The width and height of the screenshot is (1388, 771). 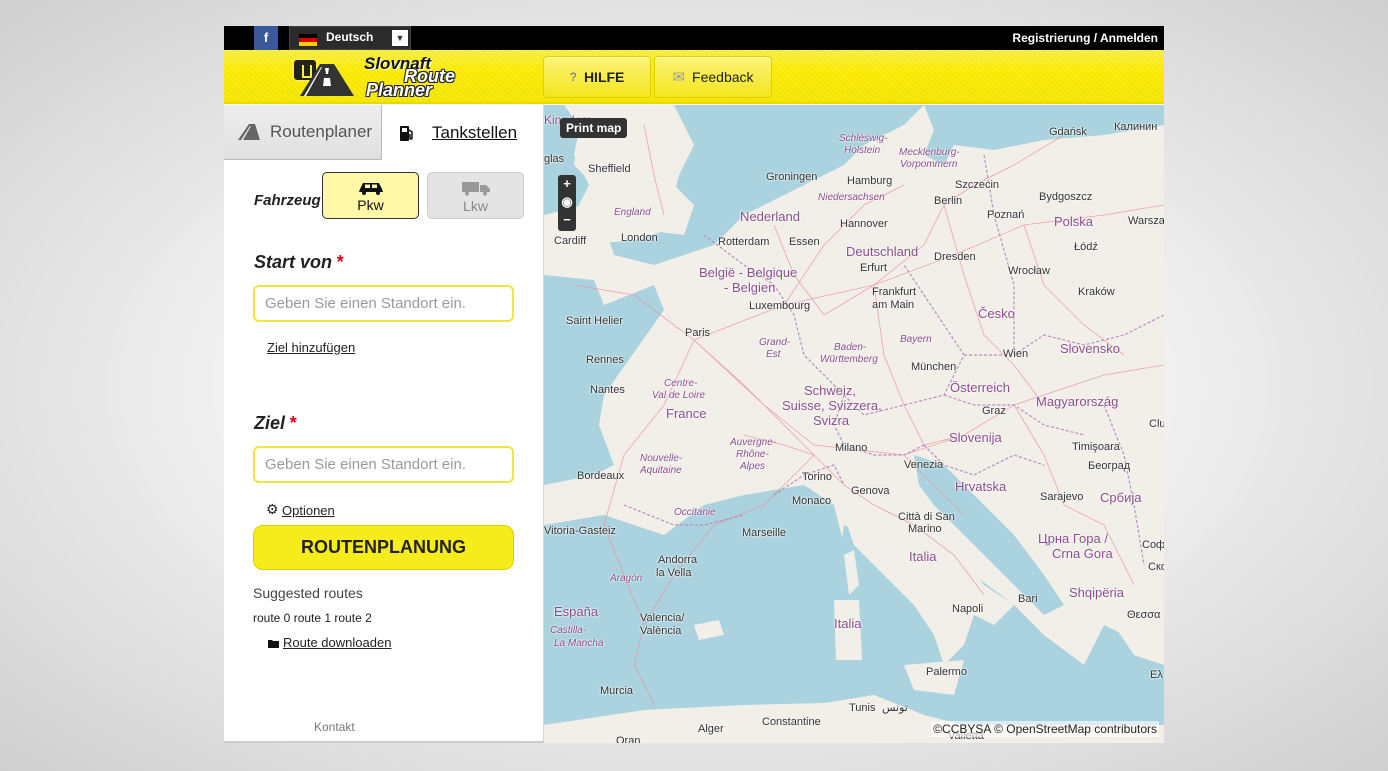 I want to click on start-input, so click(x=383, y=303).